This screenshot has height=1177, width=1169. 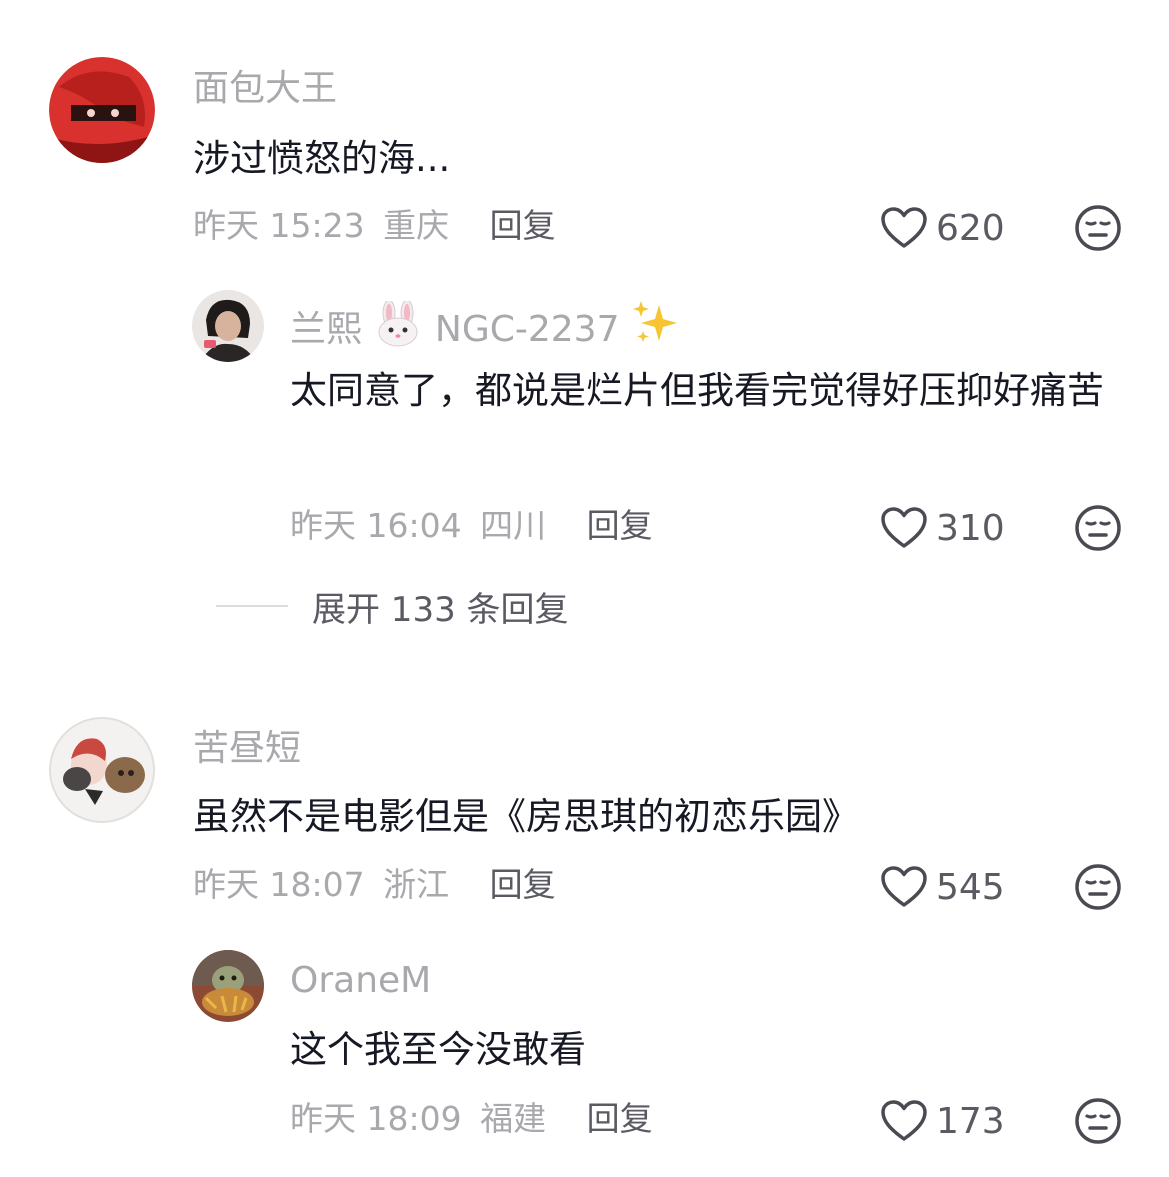 I want to click on comment-meta: 昨天 18:07 浙江 回复, so click(x=374, y=885).